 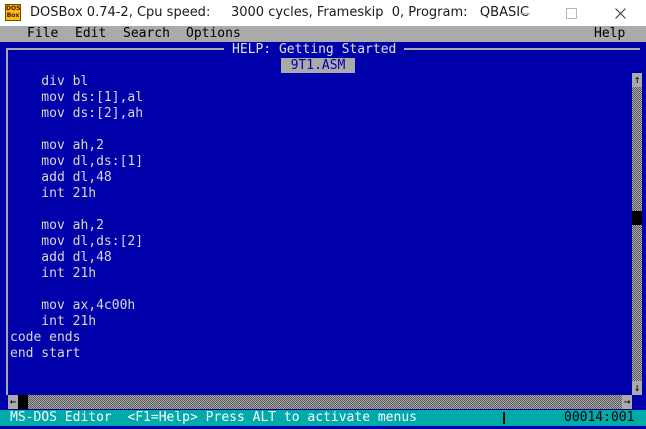 What do you see at coordinates (73, 305) in the screenshot?
I see `code-line: mov ax,4c00h` at bounding box center [73, 305].